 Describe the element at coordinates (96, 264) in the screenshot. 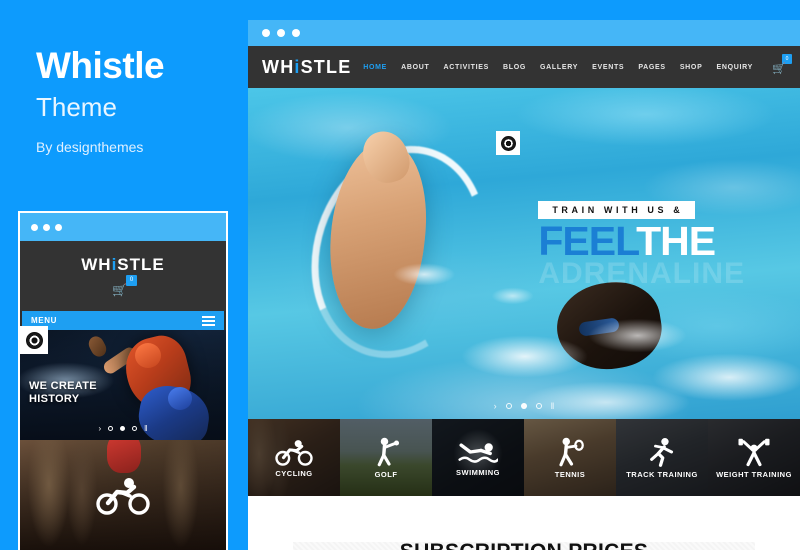

I see `mobile-logo-pre: WH` at that location.